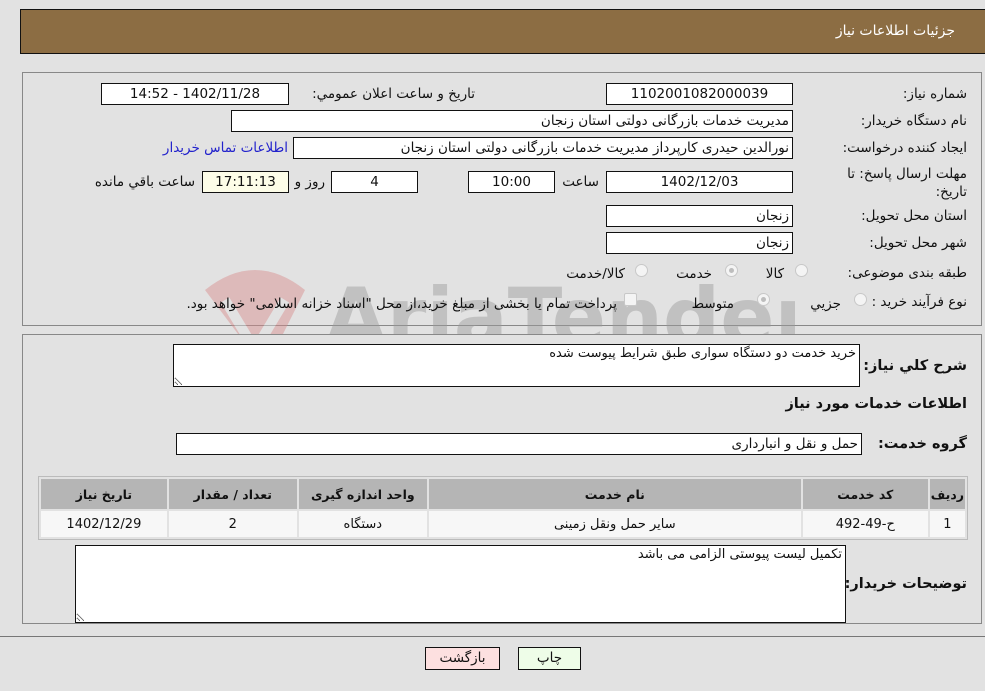  Describe the element at coordinates (865, 494) in the screenshot. I see `col-service-code: کد خدمت` at that location.